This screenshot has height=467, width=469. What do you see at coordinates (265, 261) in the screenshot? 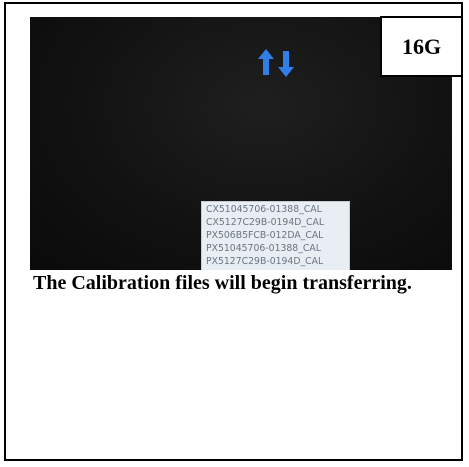
I see `file-list-item: PX5127C29B-0194D_CAL` at bounding box center [265, 261].